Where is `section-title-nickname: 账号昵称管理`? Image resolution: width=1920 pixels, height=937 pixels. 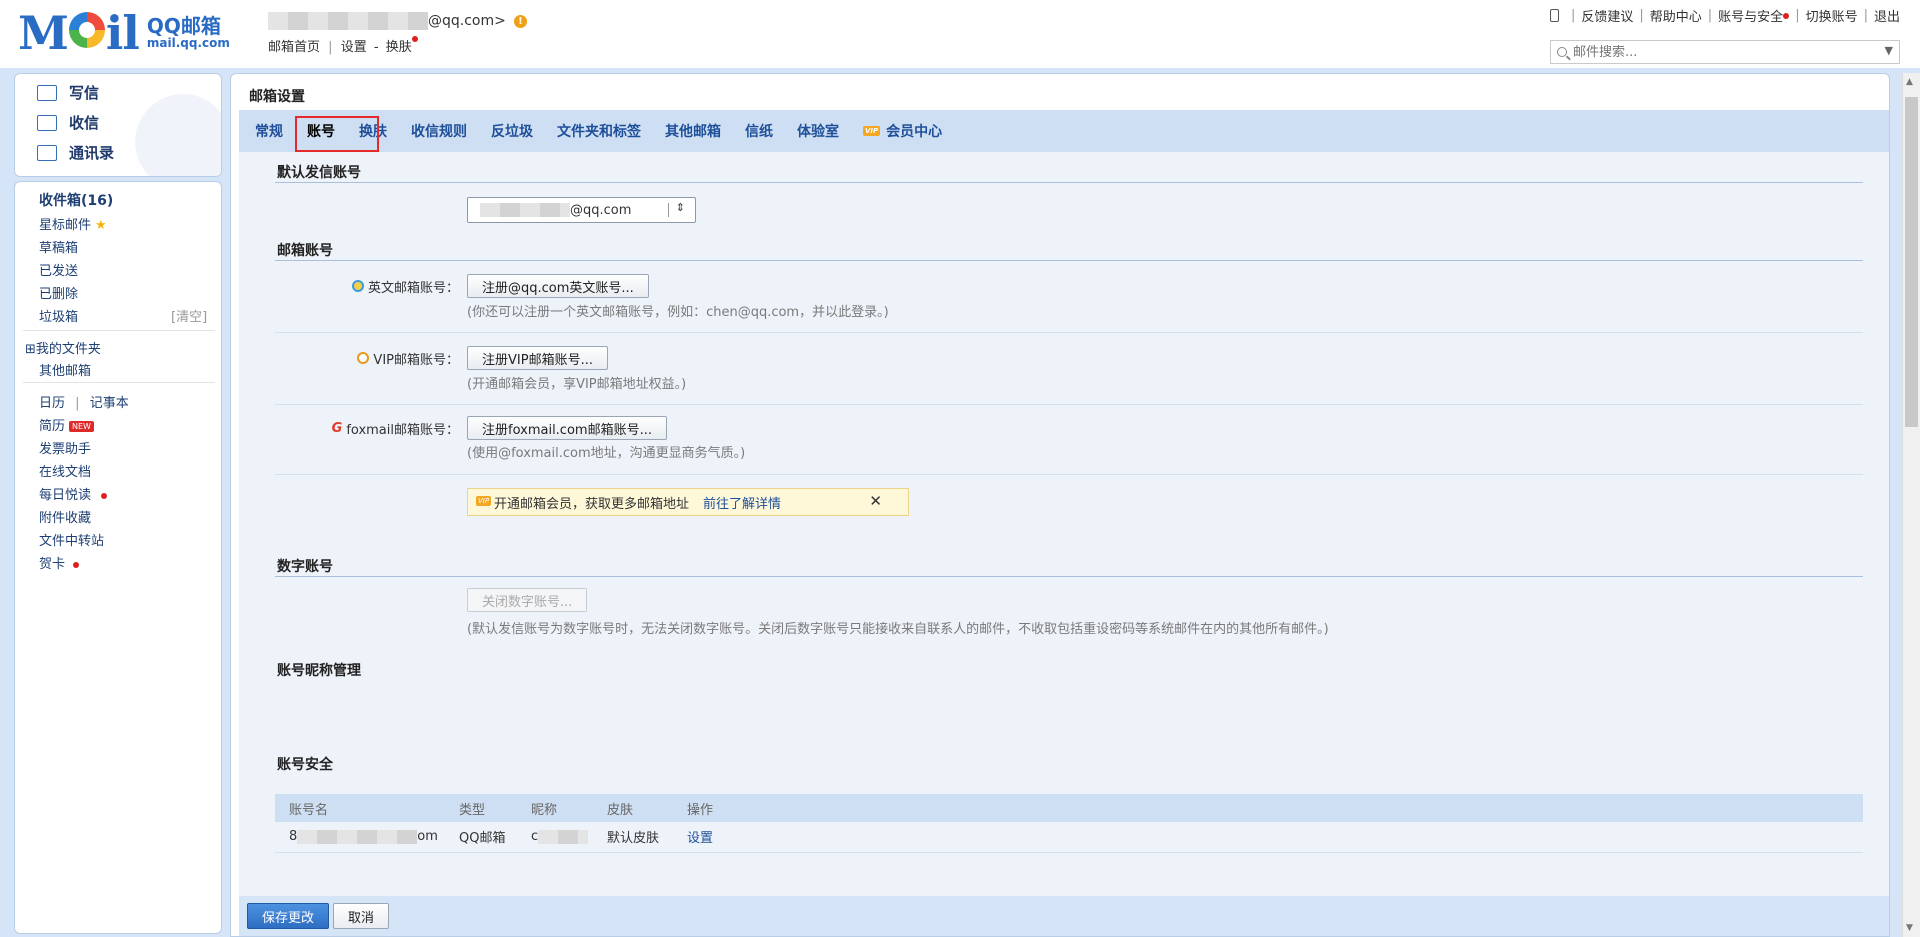
section-title-nickname: 账号昵称管理 is located at coordinates (319, 671).